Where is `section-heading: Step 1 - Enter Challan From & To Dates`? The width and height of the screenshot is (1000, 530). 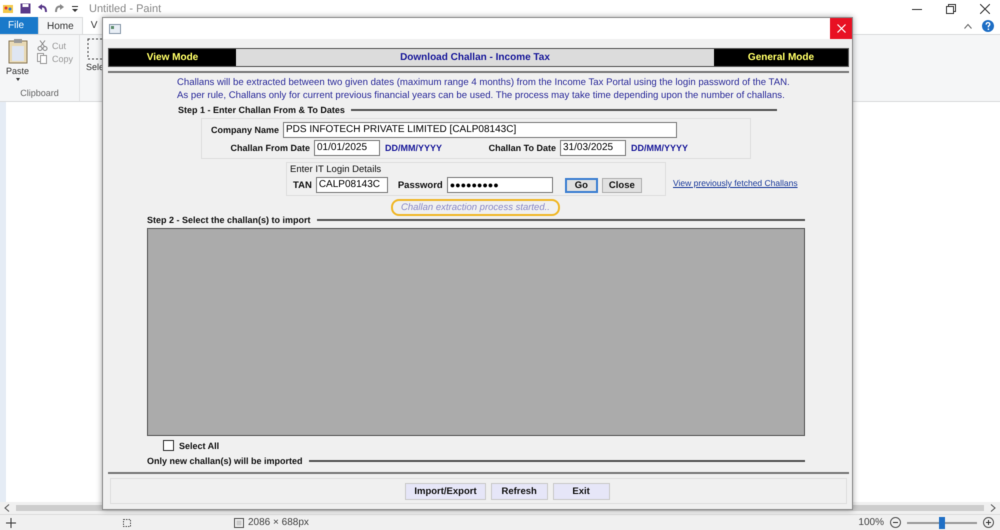 section-heading: Step 1 - Enter Challan From & To Dates is located at coordinates (261, 110).